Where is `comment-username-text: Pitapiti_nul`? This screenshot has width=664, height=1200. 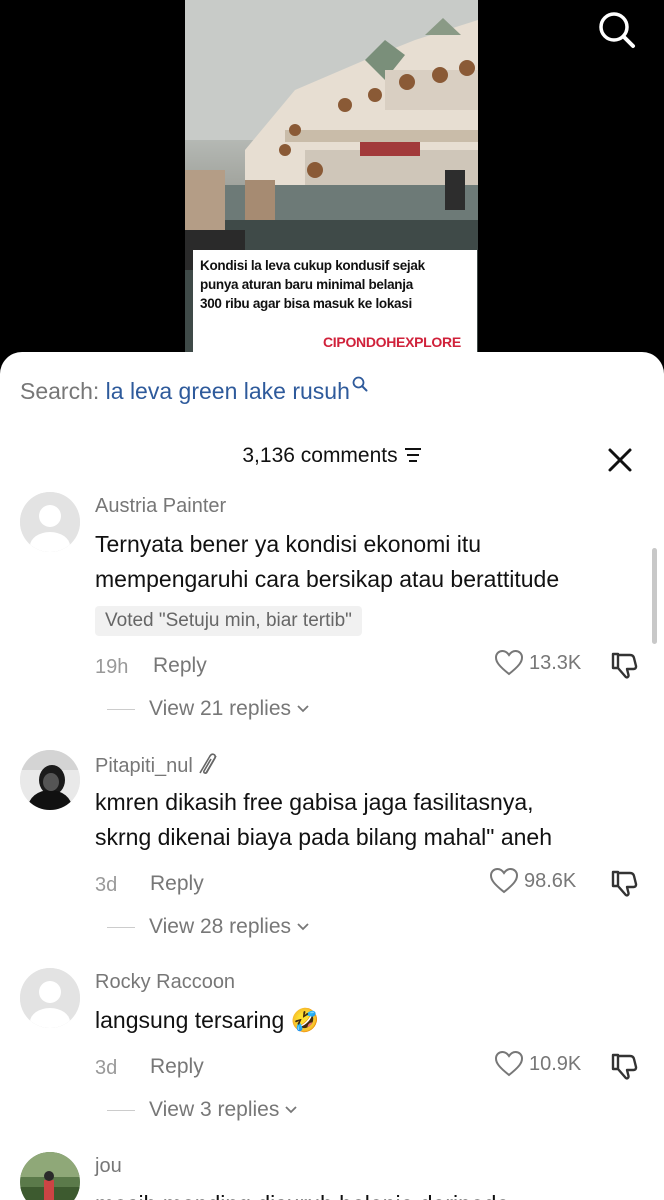 comment-username-text: Pitapiti_nul is located at coordinates (144, 766).